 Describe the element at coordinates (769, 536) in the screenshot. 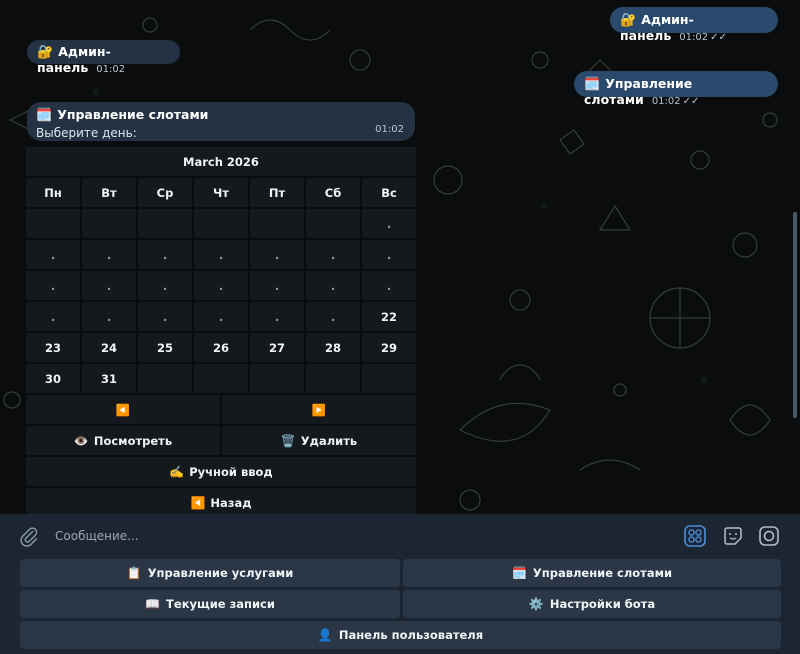

I see `camera-icon` at that location.